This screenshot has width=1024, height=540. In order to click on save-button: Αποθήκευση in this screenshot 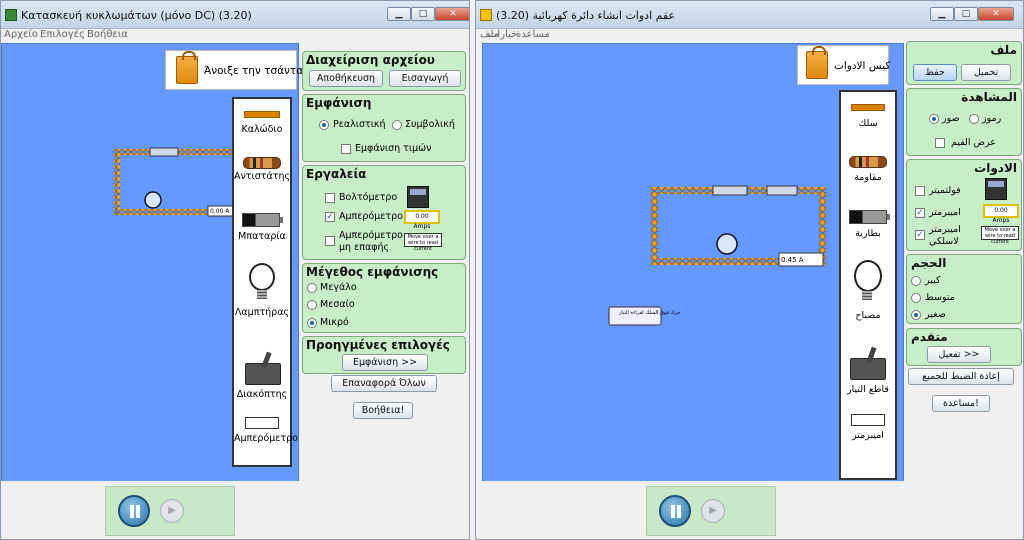, I will do `click(346, 78)`.